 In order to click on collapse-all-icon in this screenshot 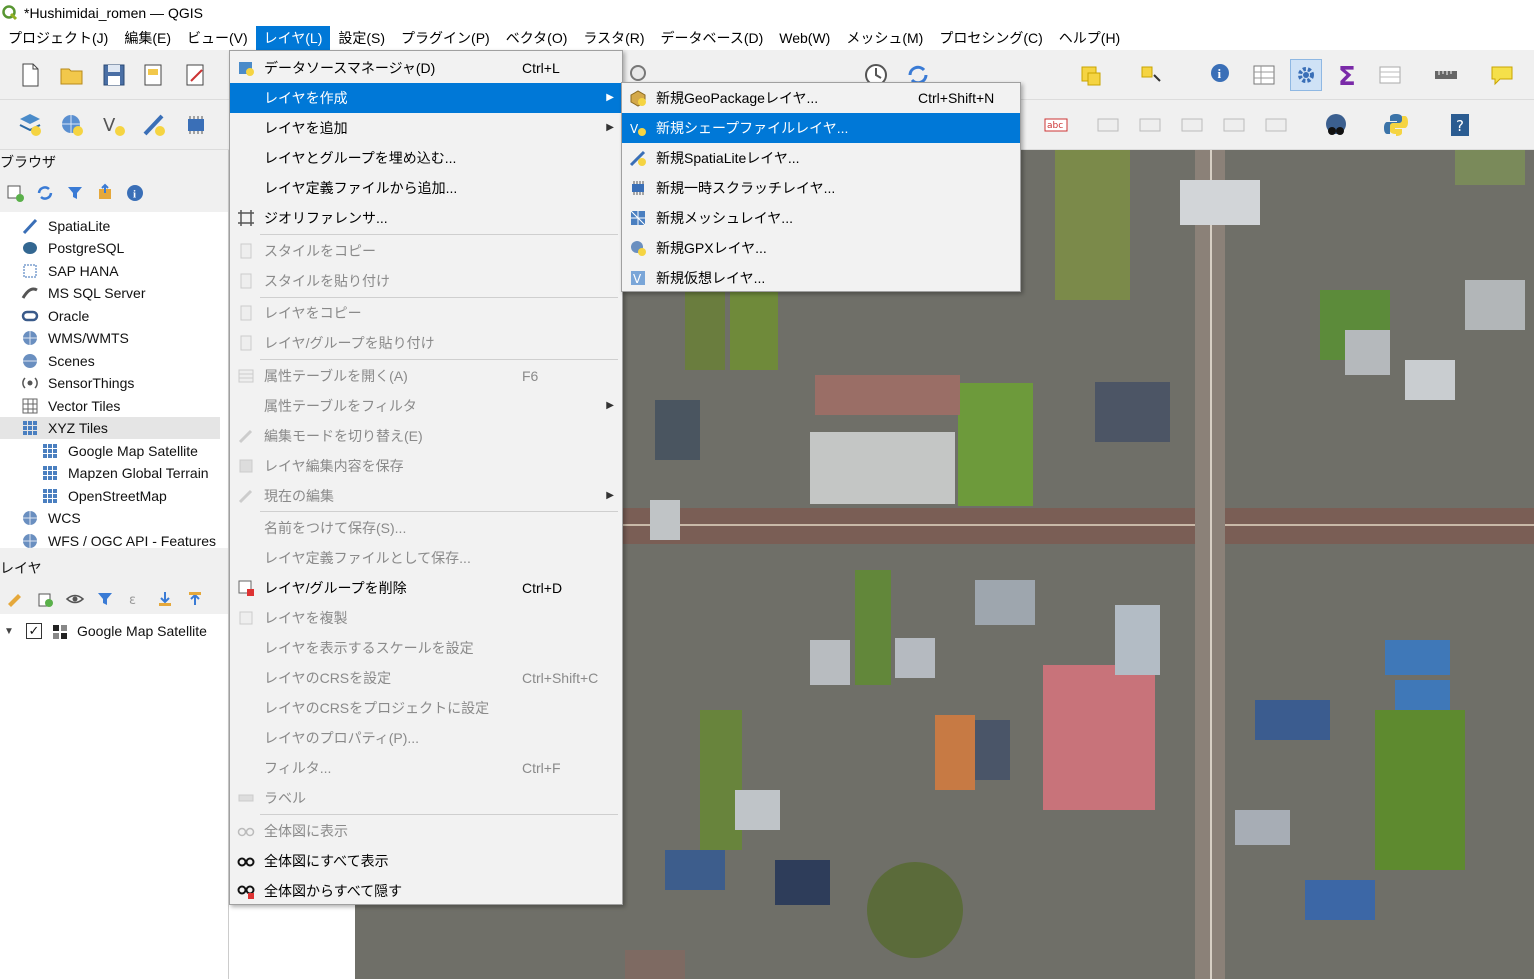, I will do `click(105, 193)`.